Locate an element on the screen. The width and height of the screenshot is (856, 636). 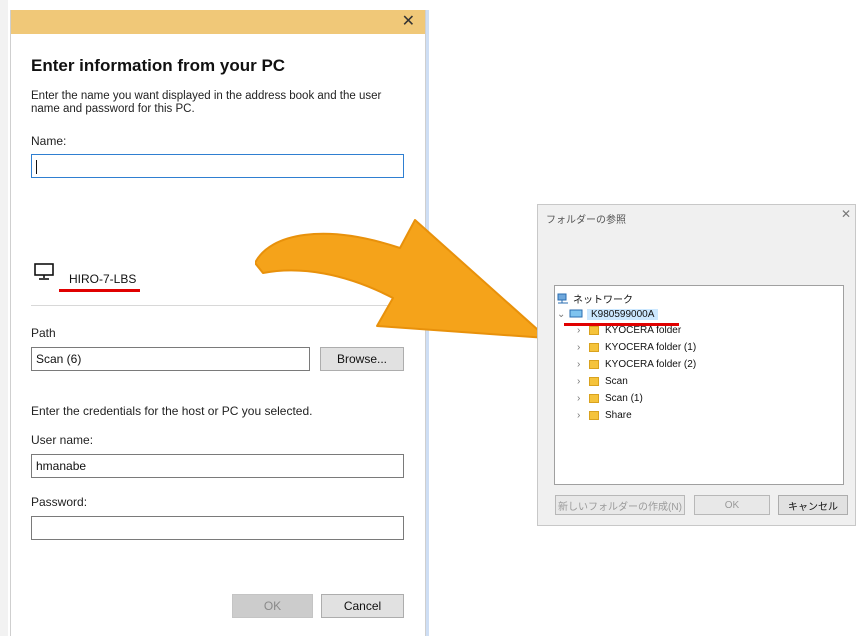
new-folder-button: 新しいフォルダーの作成(N) is located at coordinates (620, 505).